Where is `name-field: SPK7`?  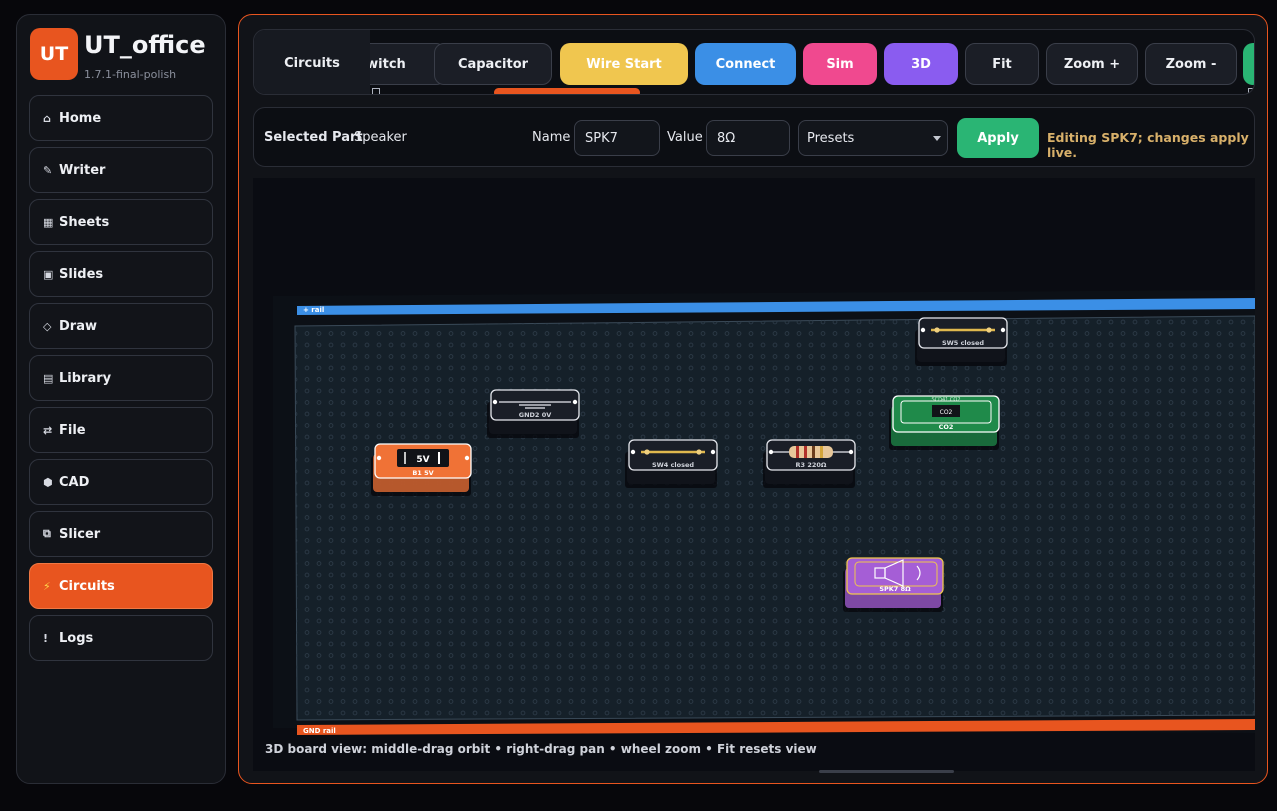 name-field: SPK7 is located at coordinates (617, 138).